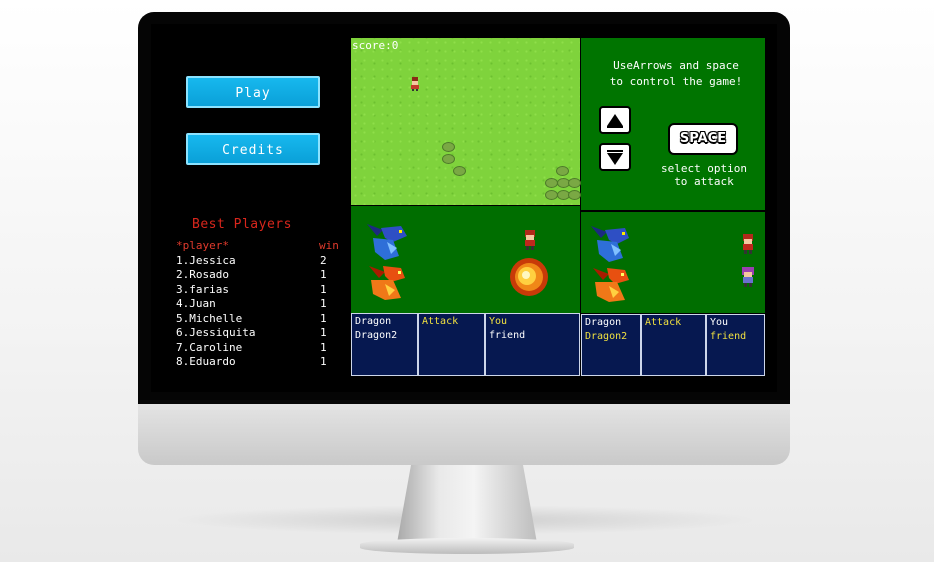  I want to click on select-option-hint: select option to attack, so click(704, 175).